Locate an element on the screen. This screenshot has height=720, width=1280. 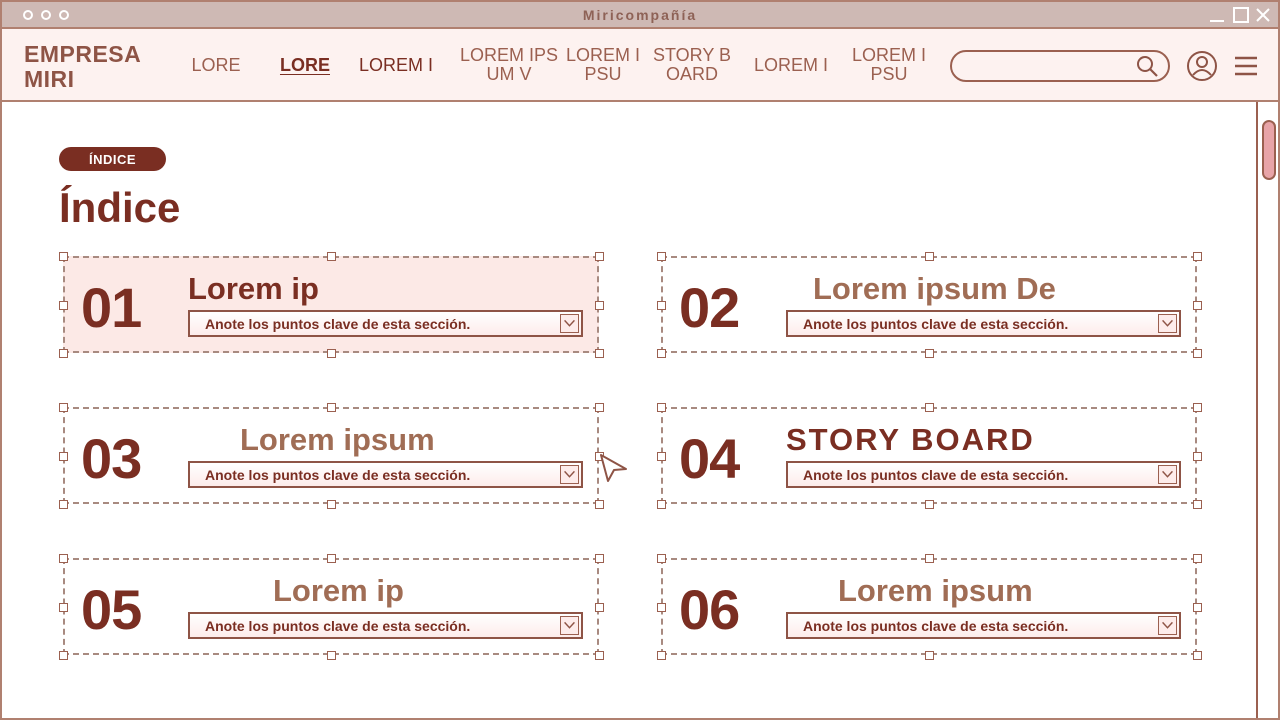
search-icon is located at coordinates (1147, 66).